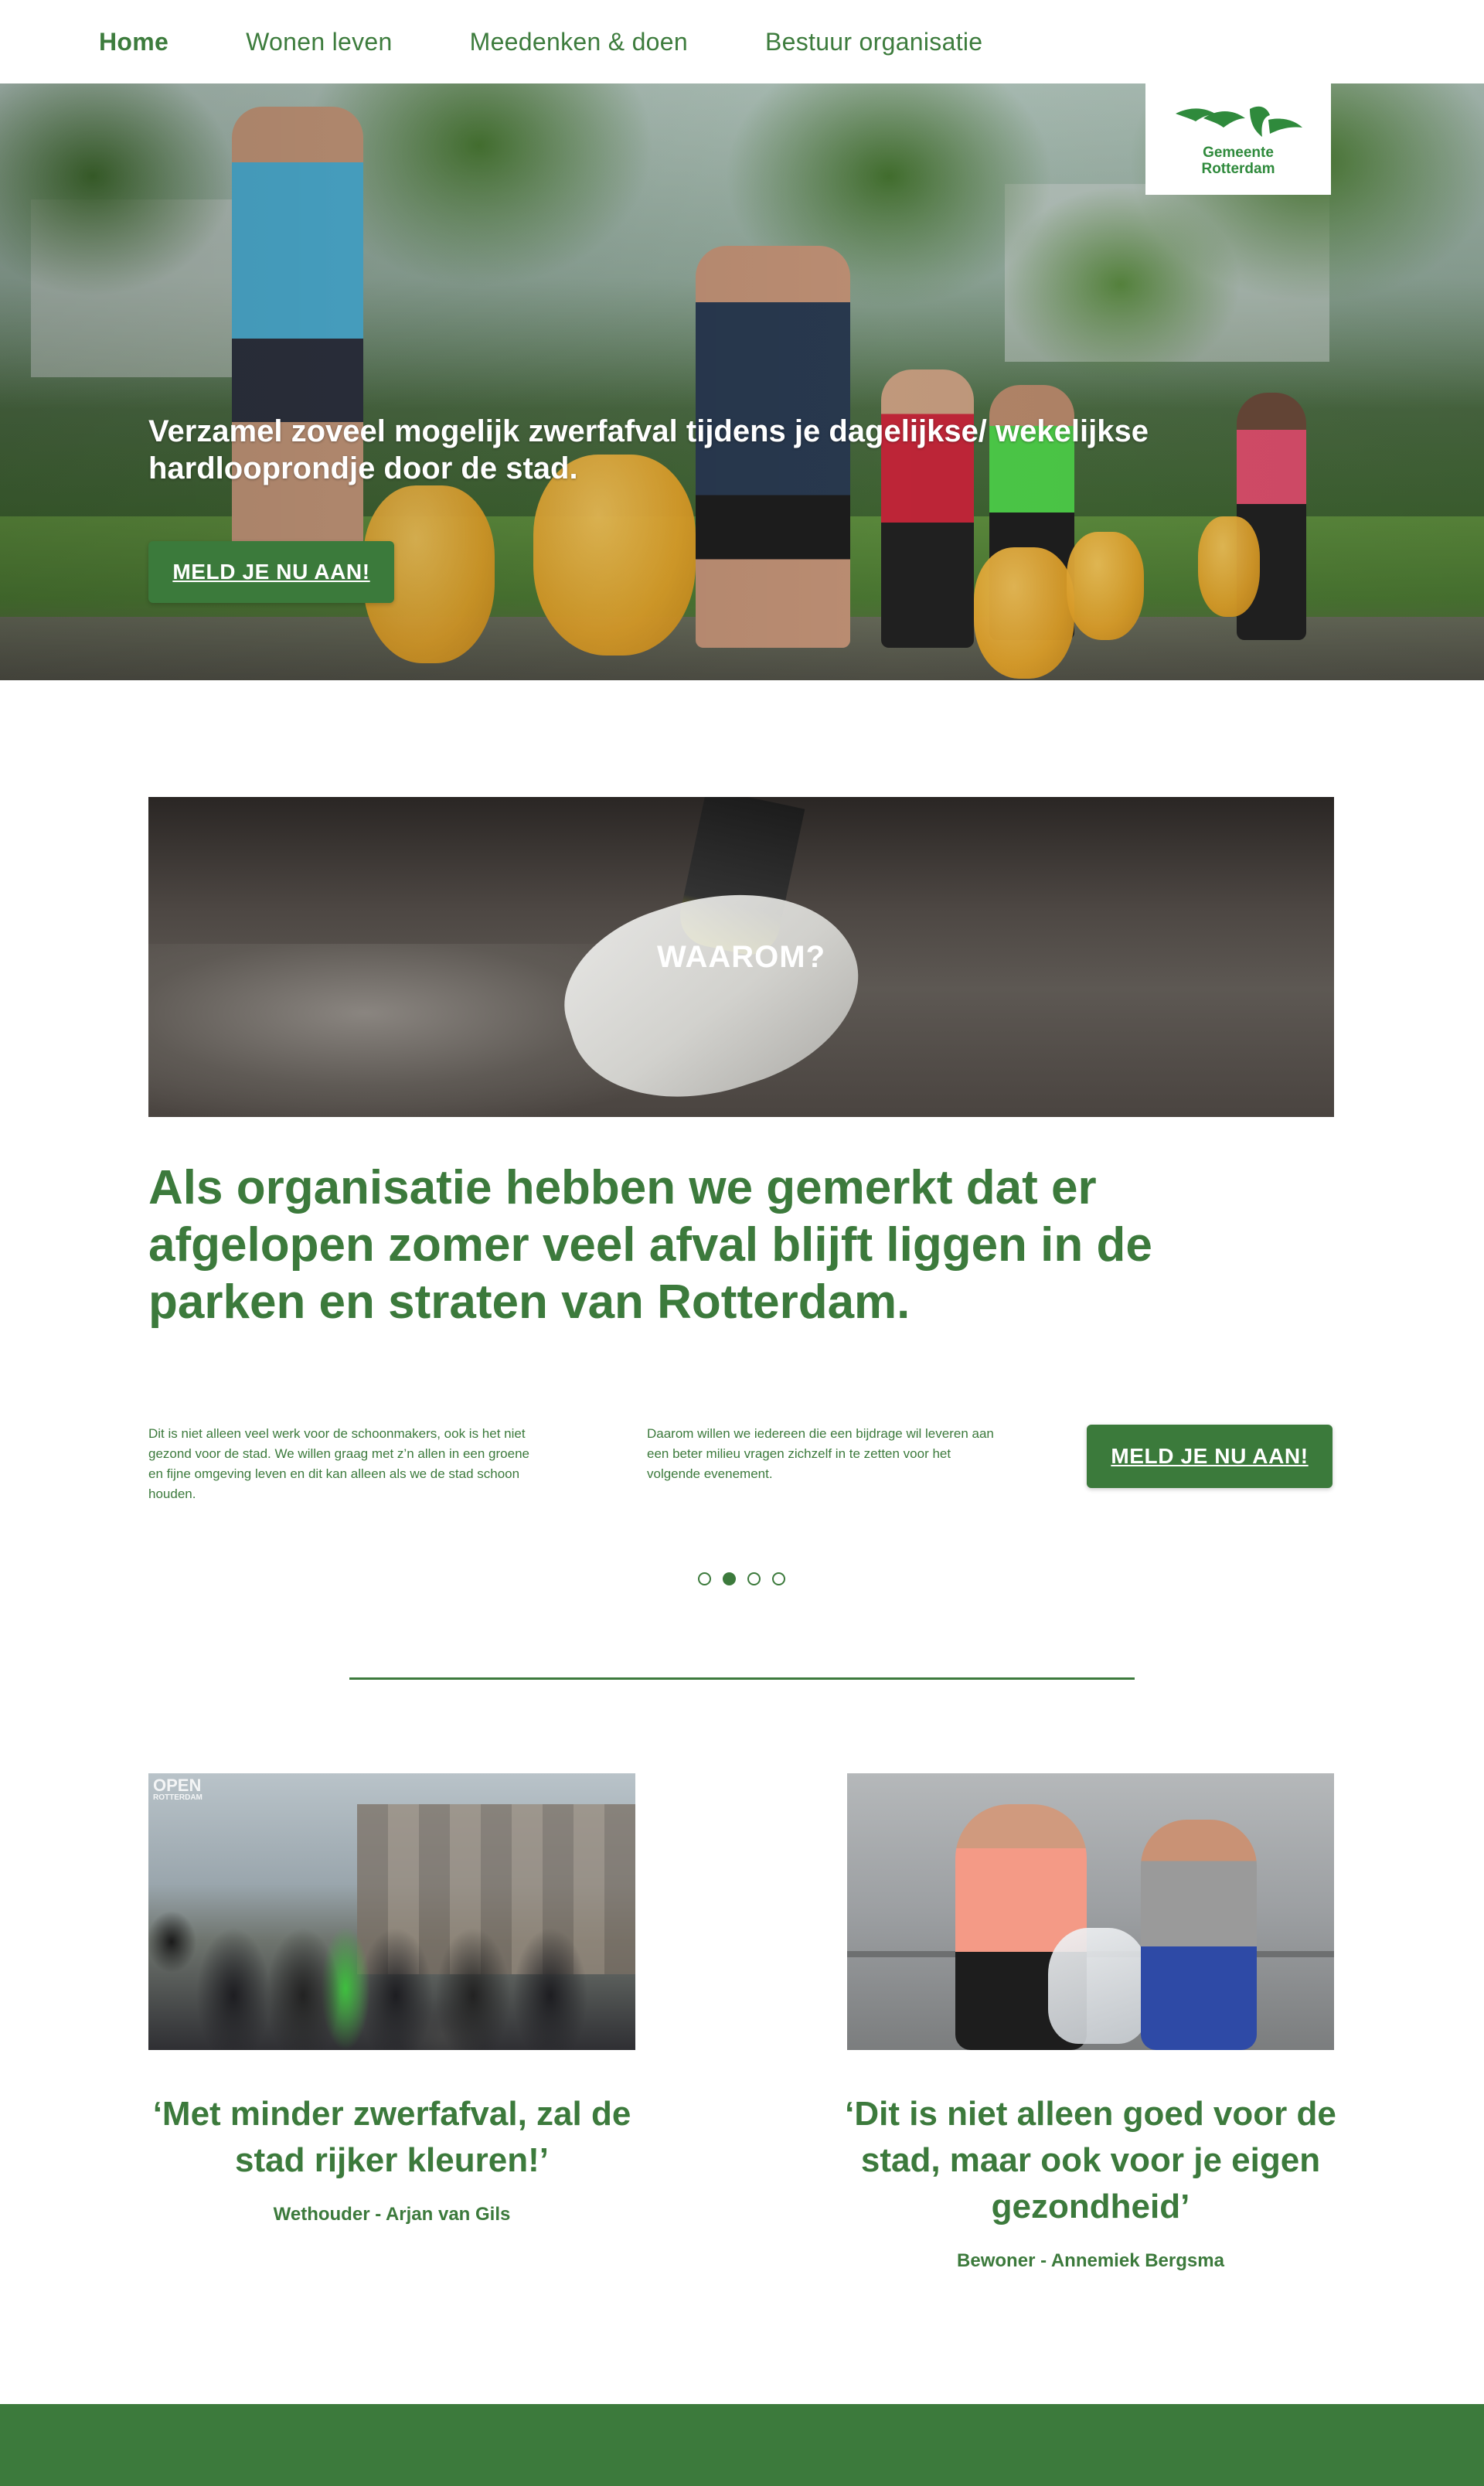 This screenshot has height=2486, width=1484. What do you see at coordinates (1238, 153) in the screenshot?
I see `logo-line-gemeente: Gemeente` at bounding box center [1238, 153].